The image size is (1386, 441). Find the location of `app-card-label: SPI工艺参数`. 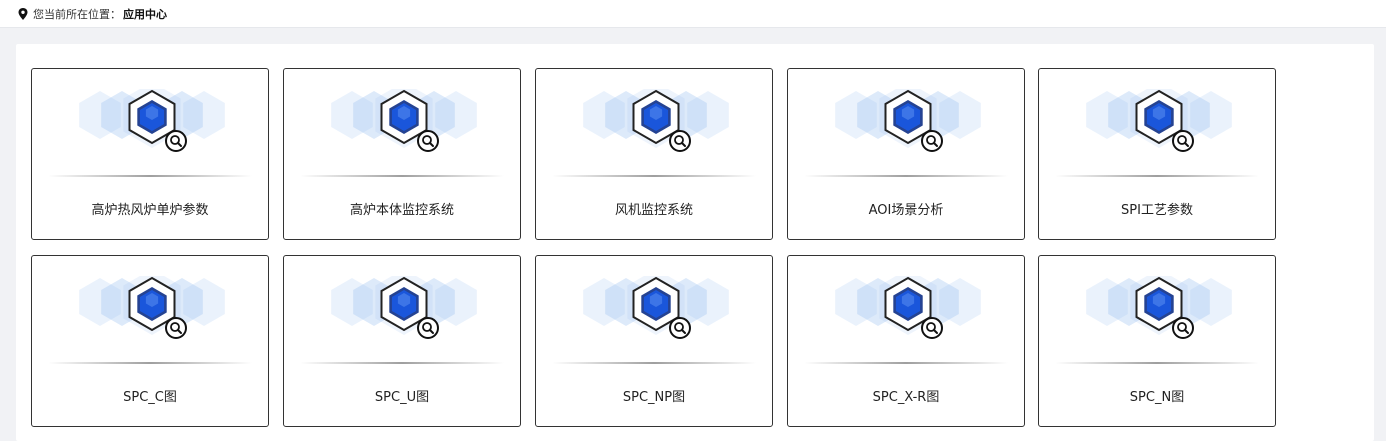

app-card-label: SPI工艺参数 is located at coordinates (1157, 210).